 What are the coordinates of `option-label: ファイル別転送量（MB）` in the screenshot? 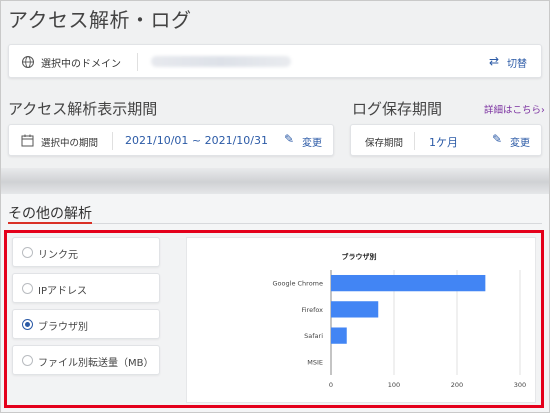 It's located at (96, 363).